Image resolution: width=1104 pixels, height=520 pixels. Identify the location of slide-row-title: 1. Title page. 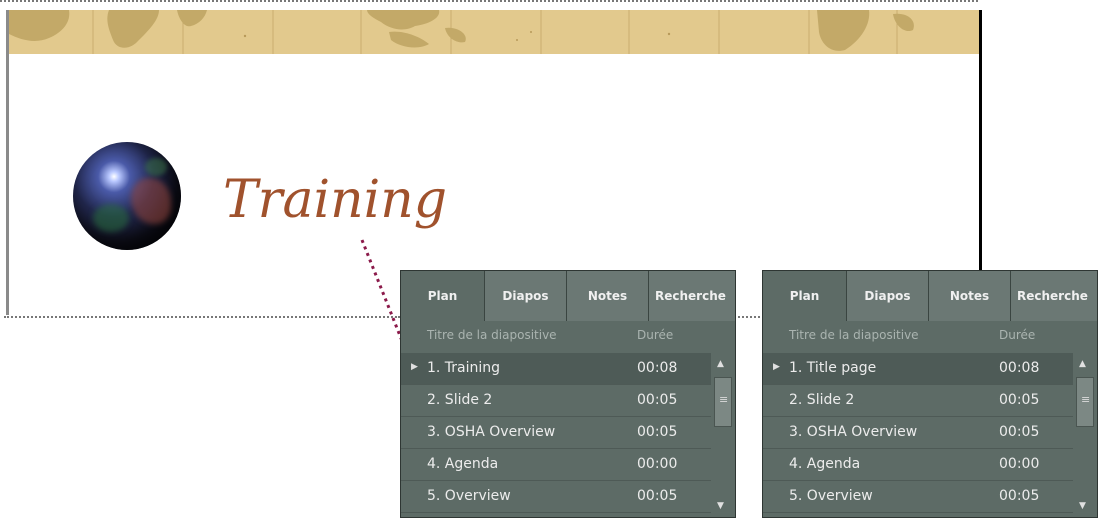
(833, 368).